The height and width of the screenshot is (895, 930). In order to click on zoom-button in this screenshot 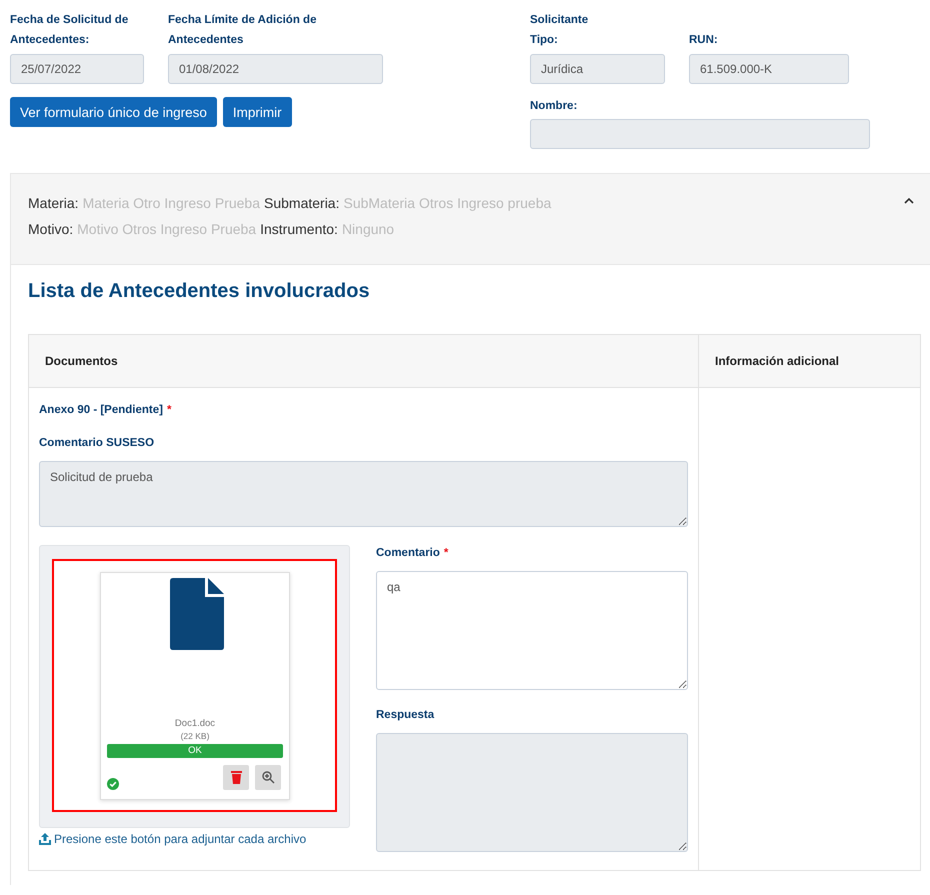, I will do `click(268, 777)`.